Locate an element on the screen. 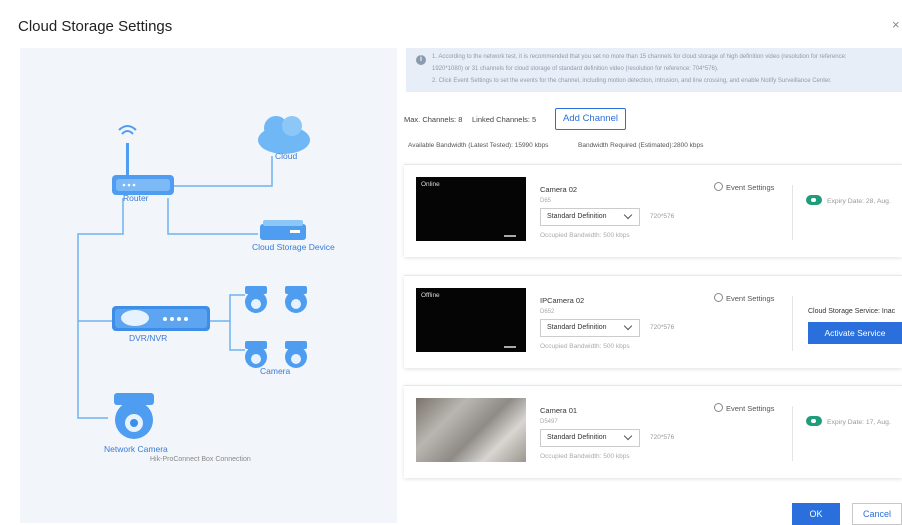 The height and width of the screenshot is (525, 902). linked-channels: Linked Channels: 5 is located at coordinates (504, 119).